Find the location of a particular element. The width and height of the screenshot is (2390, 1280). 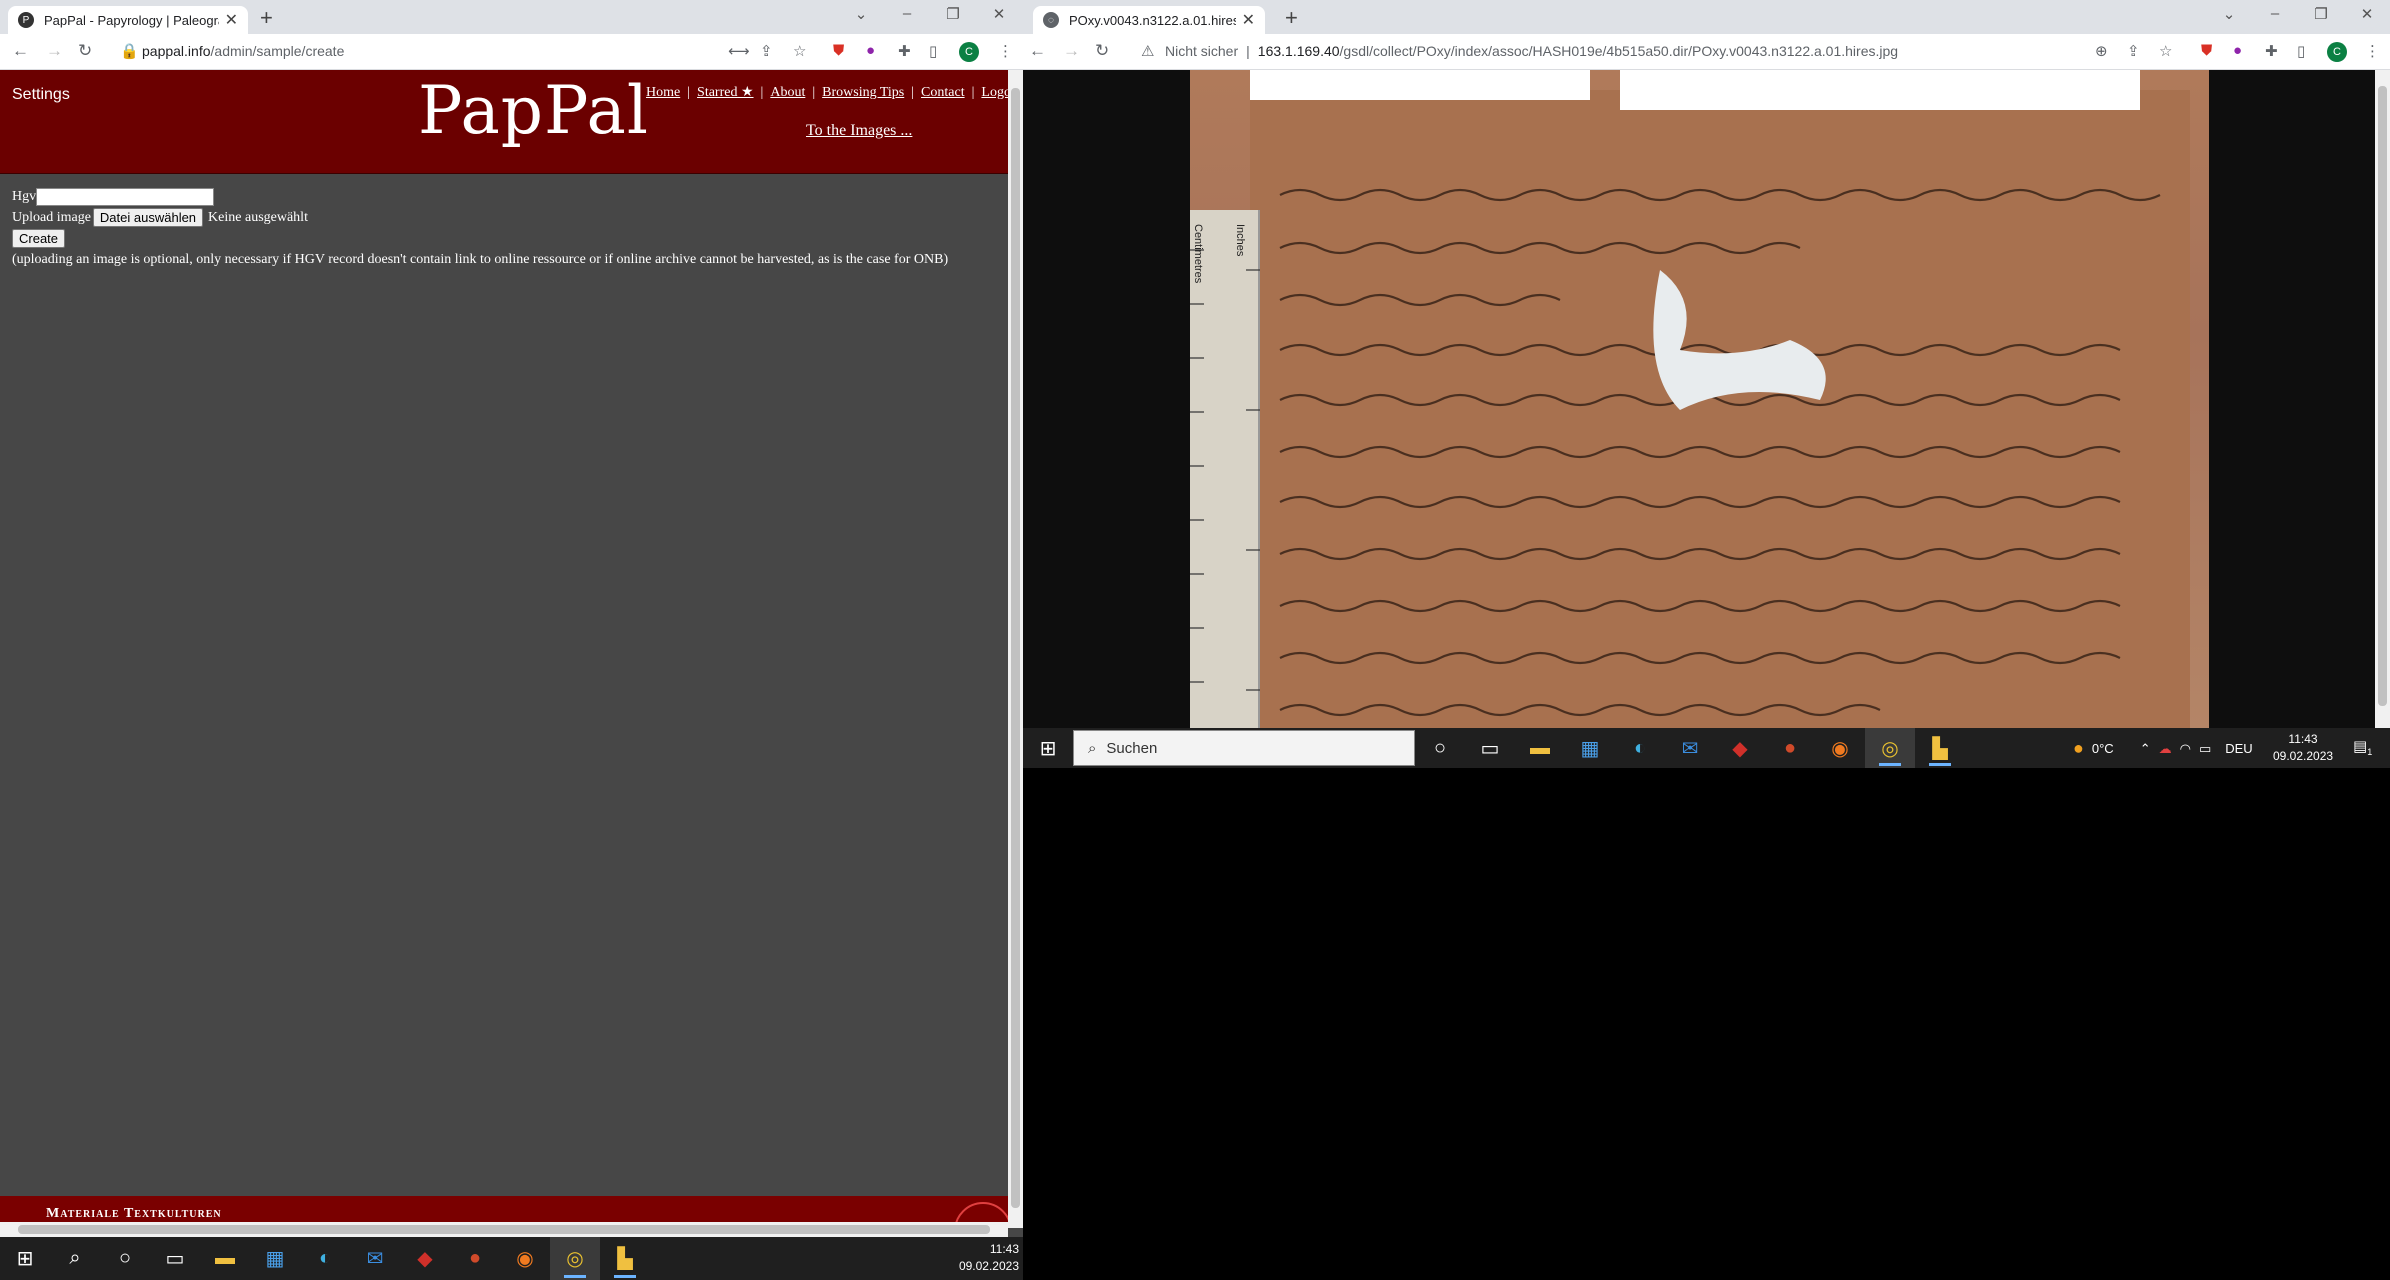

firefox-right-icon: ◉ is located at coordinates (1840, 748).